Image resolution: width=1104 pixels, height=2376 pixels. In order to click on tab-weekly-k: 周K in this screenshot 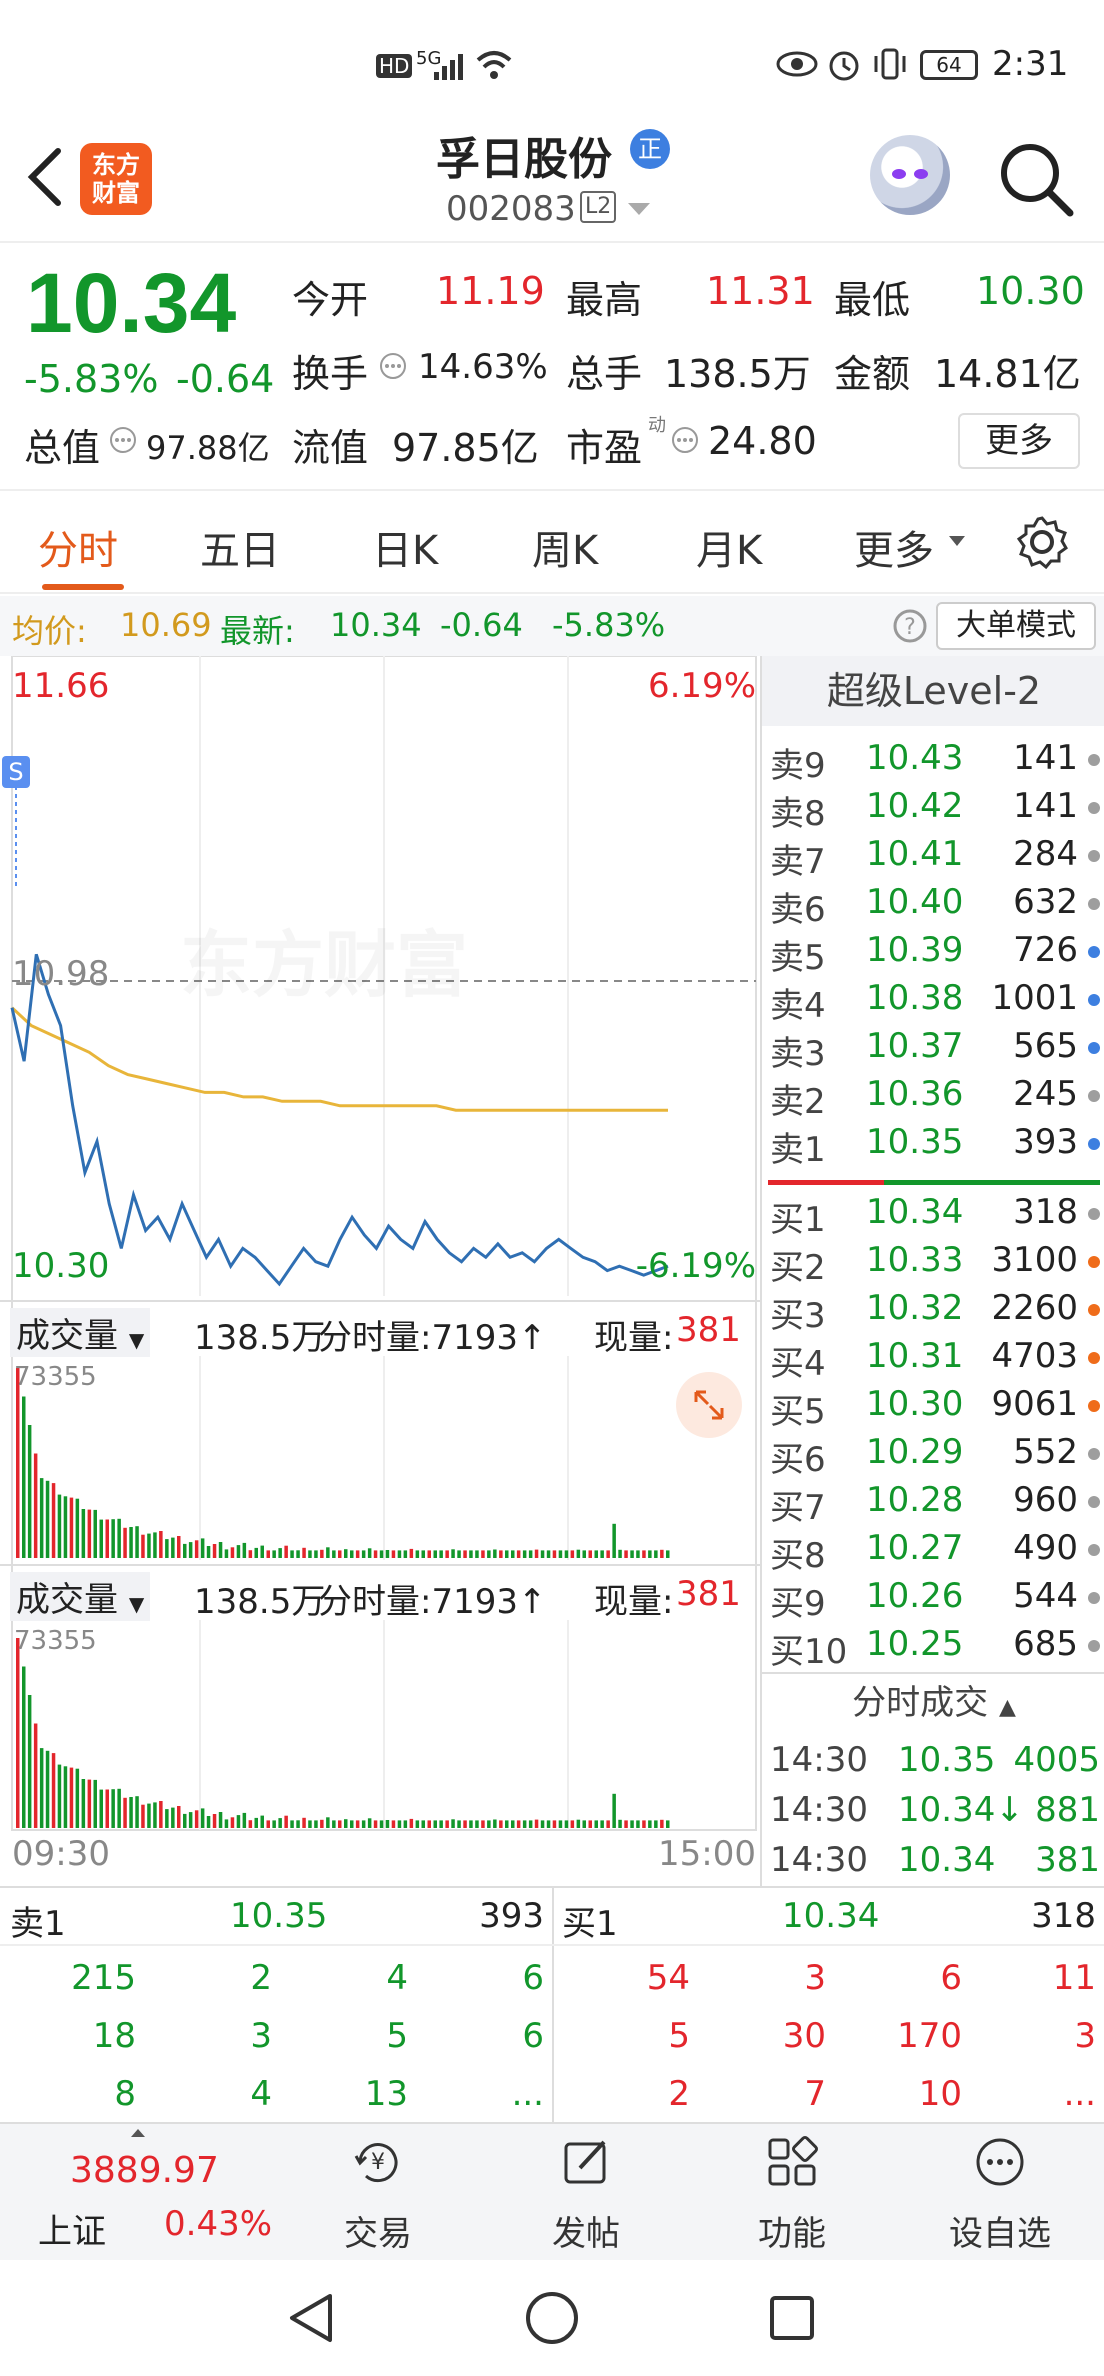, I will do `click(565, 547)`.